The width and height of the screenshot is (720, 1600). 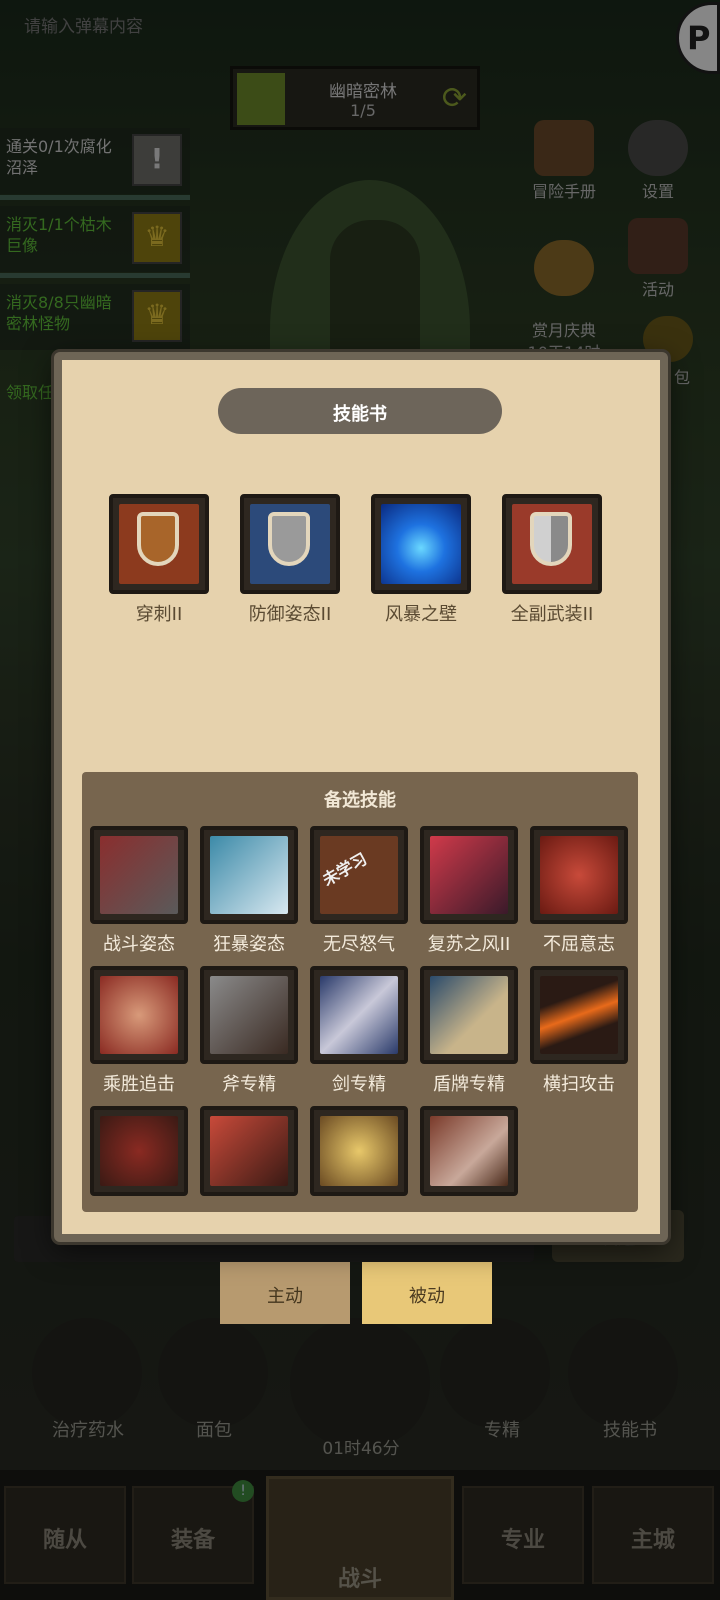 I want to click on sweep-attack-icon, so click(x=579, y=1015).